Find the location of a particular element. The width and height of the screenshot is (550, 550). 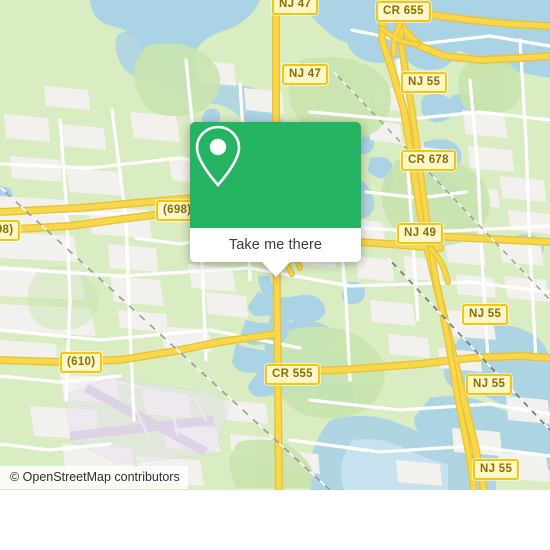

road-shield: (610) is located at coordinates (81, 362).